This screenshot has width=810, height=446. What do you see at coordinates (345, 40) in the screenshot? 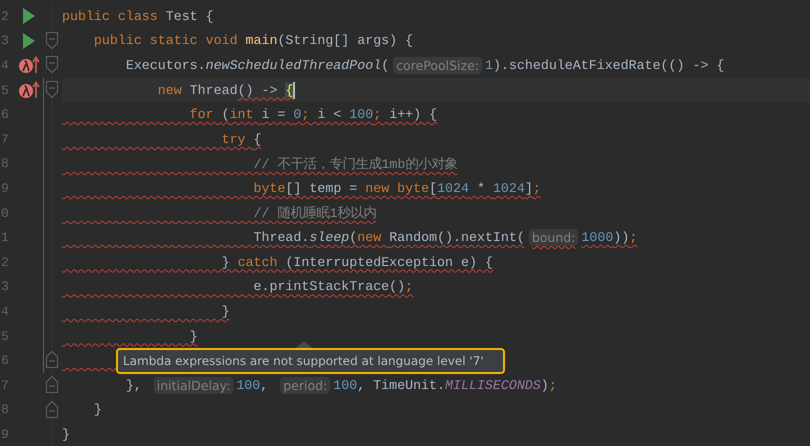
I see `code-token: (String[] args) {` at bounding box center [345, 40].